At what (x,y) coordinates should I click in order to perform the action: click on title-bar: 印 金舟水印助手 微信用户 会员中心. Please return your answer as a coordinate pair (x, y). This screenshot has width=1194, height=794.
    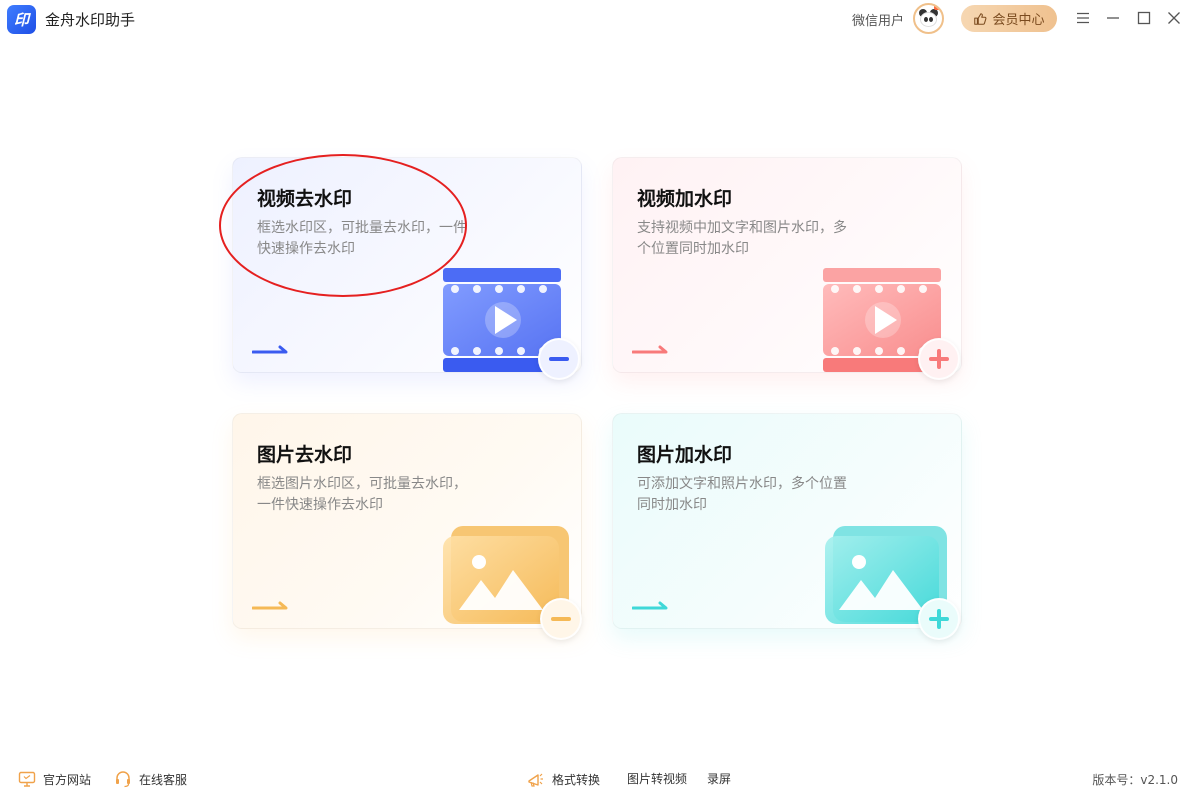
    Looking at the image, I should click on (597, 19).